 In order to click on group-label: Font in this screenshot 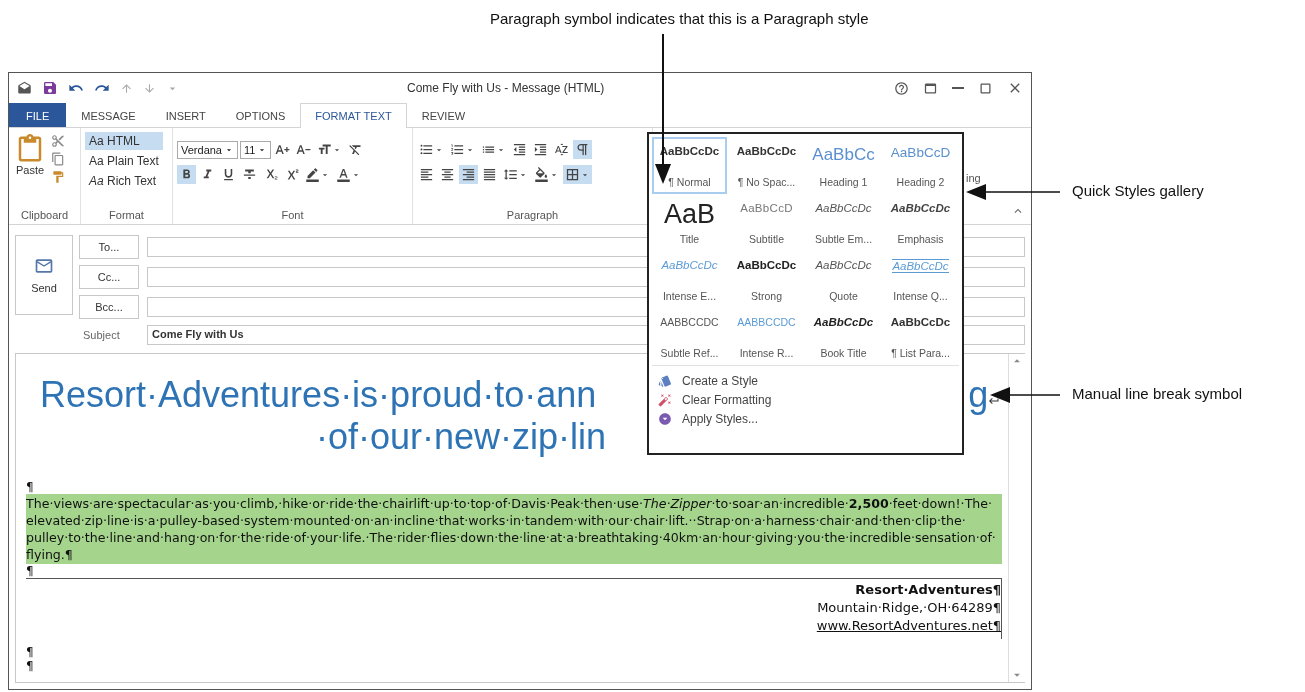, I will do `click(292, 216)`.